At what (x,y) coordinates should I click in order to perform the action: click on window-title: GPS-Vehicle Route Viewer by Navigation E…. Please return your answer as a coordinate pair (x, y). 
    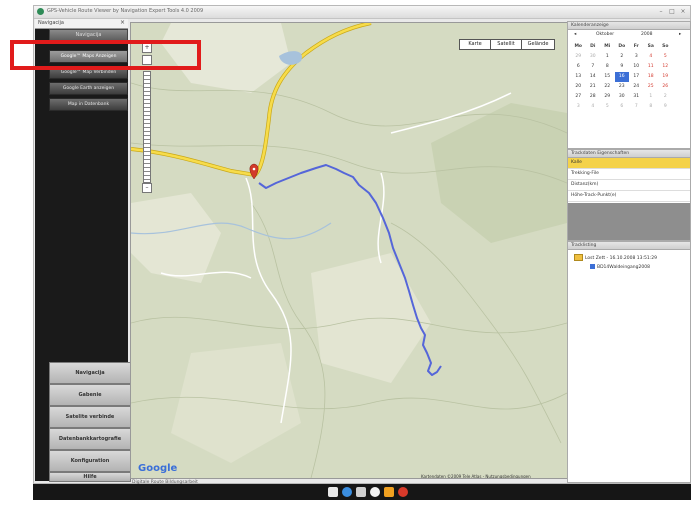
    Looking at the image, I should click on (125, 11).